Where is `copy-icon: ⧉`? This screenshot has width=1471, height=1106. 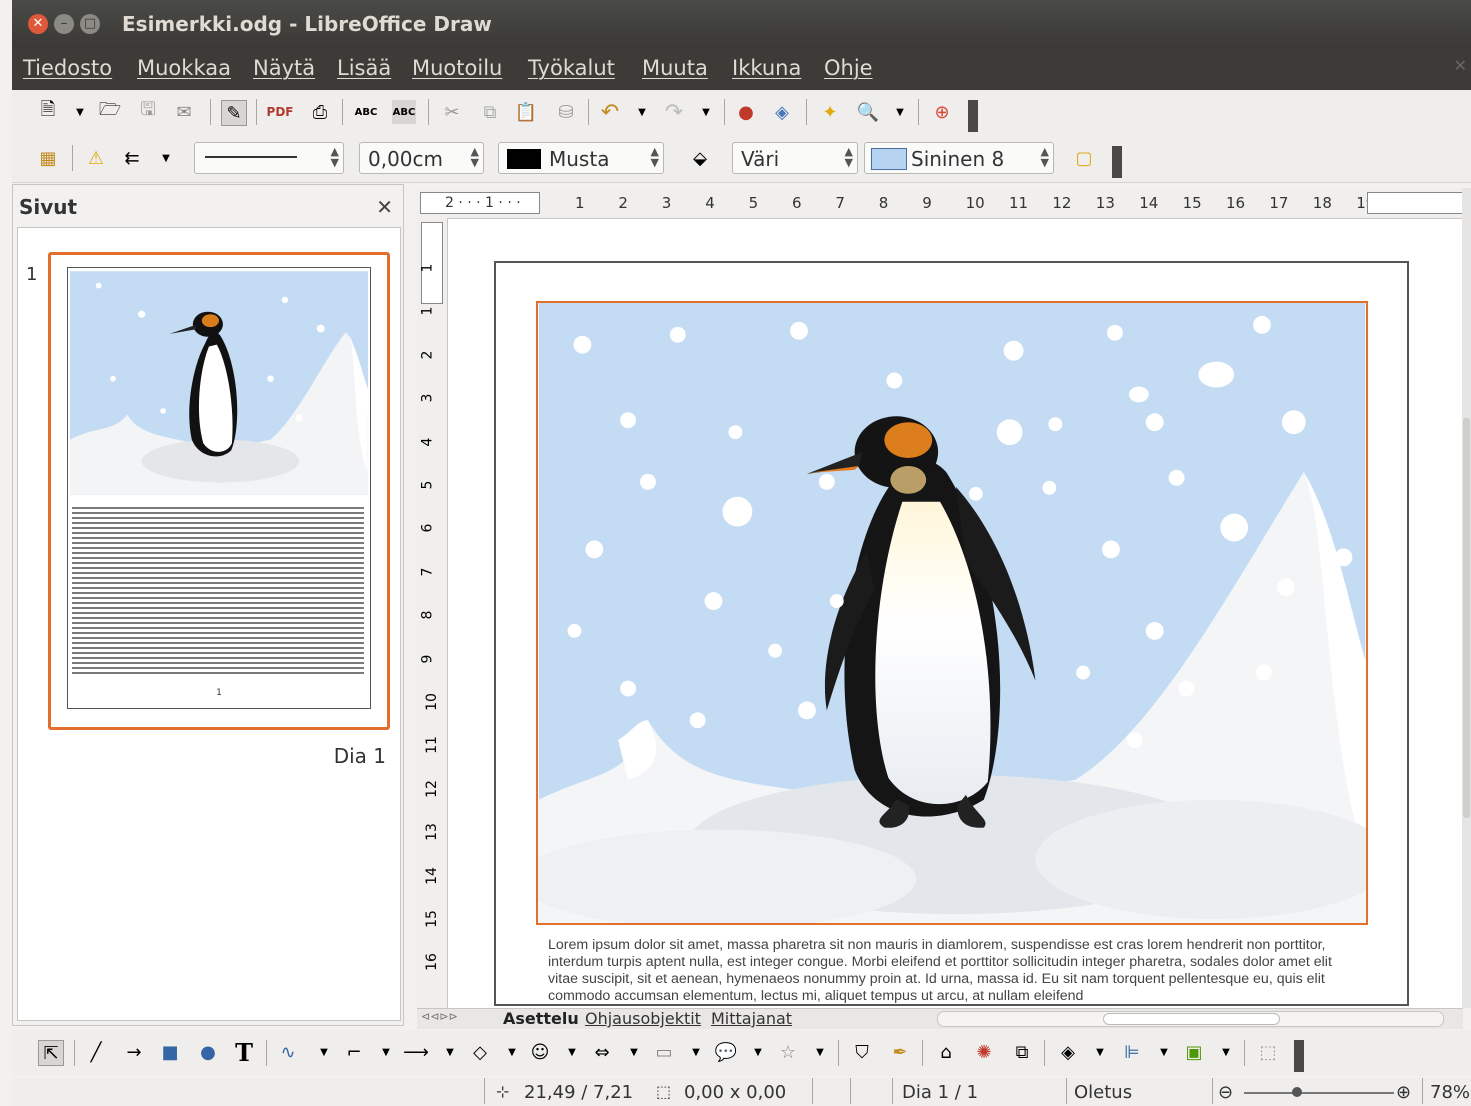
copy-icon: ⧉ is located at coordinates (490, 112).